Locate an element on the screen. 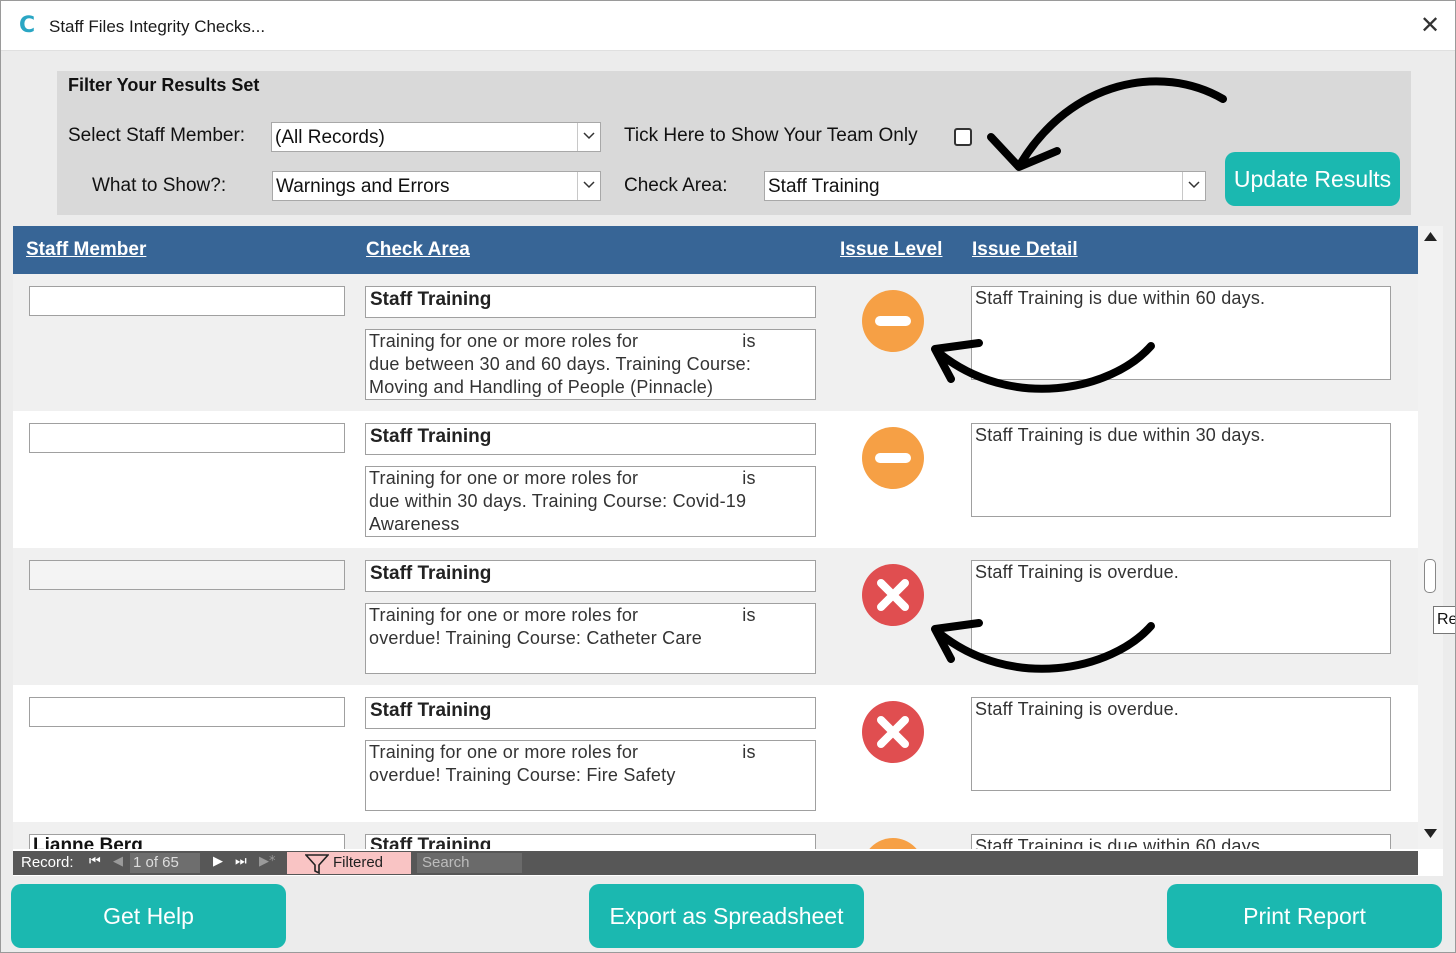 The image size is (1456, 953). column-header-issue-level: Issue Level is located at coordinates (891, 250).